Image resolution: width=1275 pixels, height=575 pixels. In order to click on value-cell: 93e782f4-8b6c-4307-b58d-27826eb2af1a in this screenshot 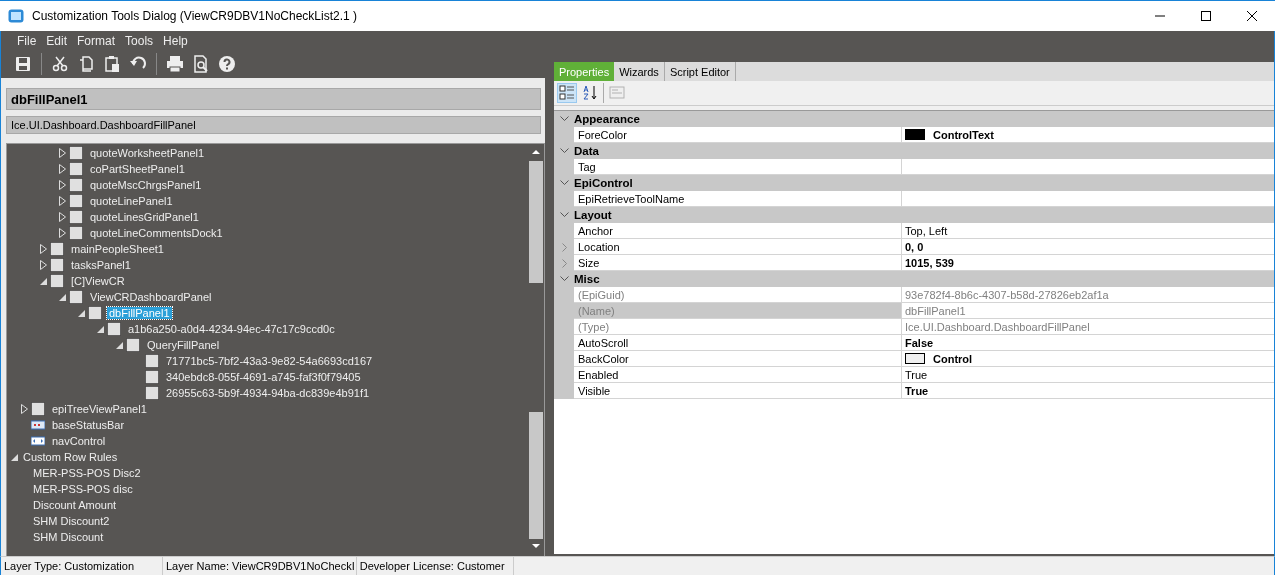, I will do `click(1087, 295)`.